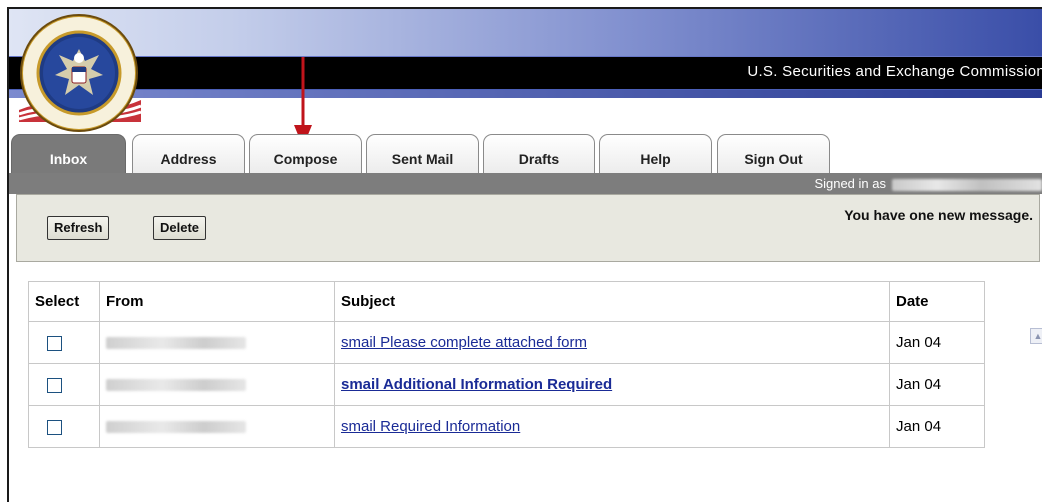  I want to click on scrollbar-up-button: ▲, so click(1036, 336).